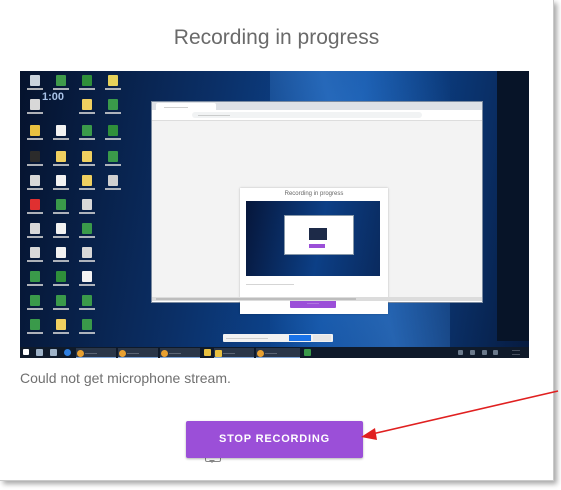 This screenshot has height=490, width=561. I want to click on app-icon, so click(307, 352).